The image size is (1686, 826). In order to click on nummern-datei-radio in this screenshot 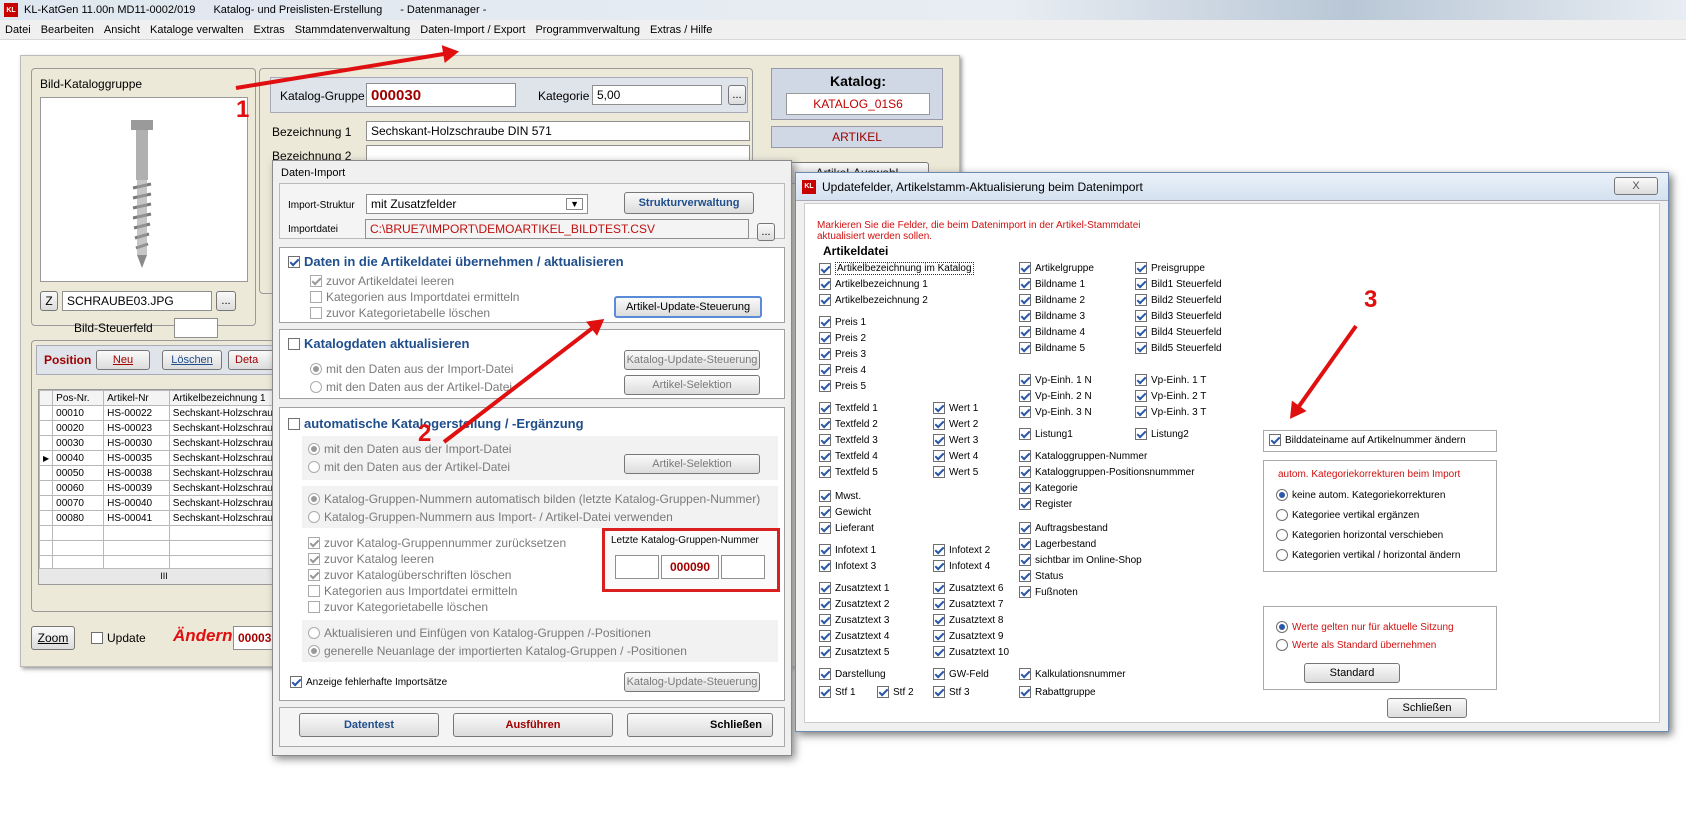, I will do `click(314, 517)`.